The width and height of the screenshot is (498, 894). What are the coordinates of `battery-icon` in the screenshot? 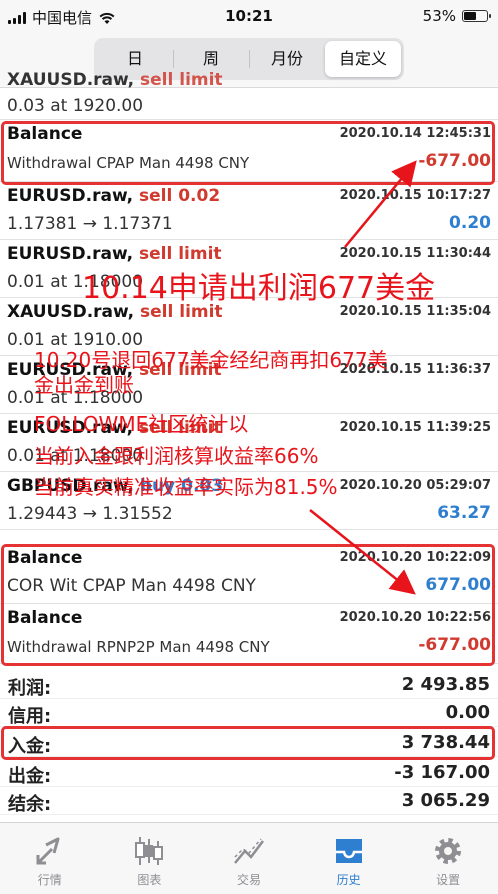 It's located at (476, 16).